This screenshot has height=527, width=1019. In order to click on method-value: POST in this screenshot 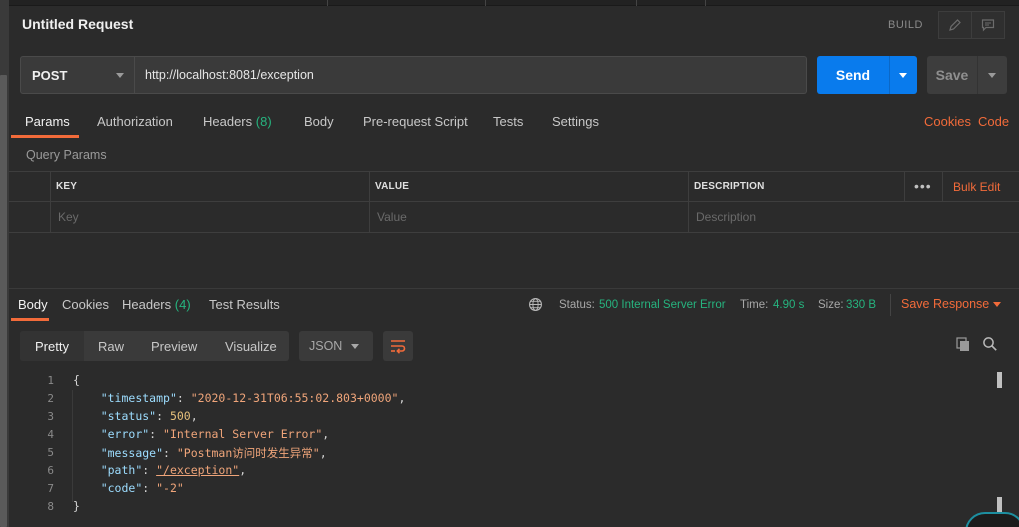, I will do `click(50, 75)`.